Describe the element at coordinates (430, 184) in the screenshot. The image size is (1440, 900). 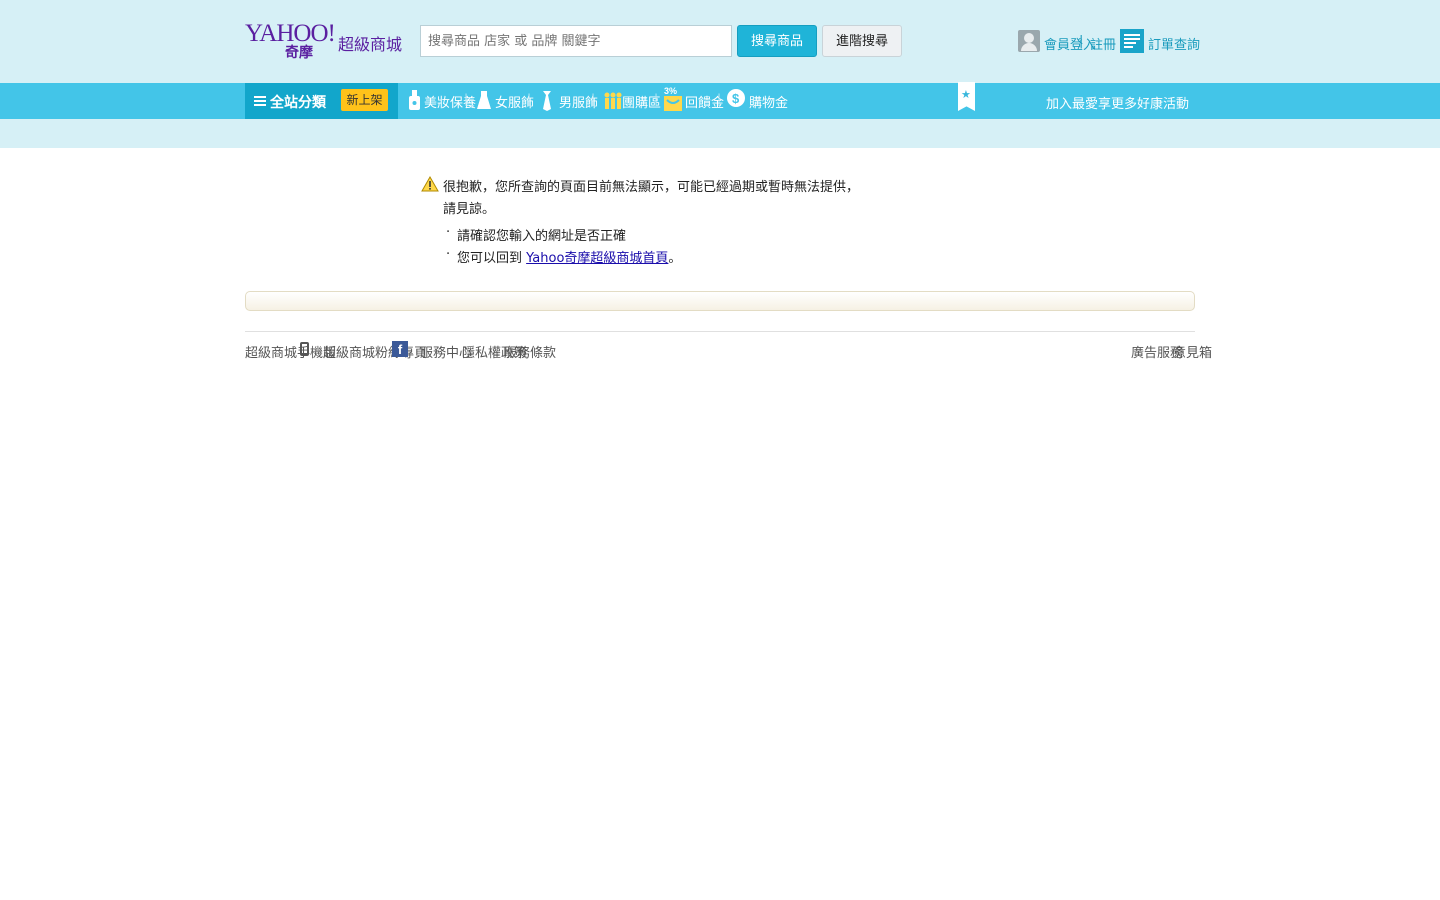
I see `warning-icon` at that location.